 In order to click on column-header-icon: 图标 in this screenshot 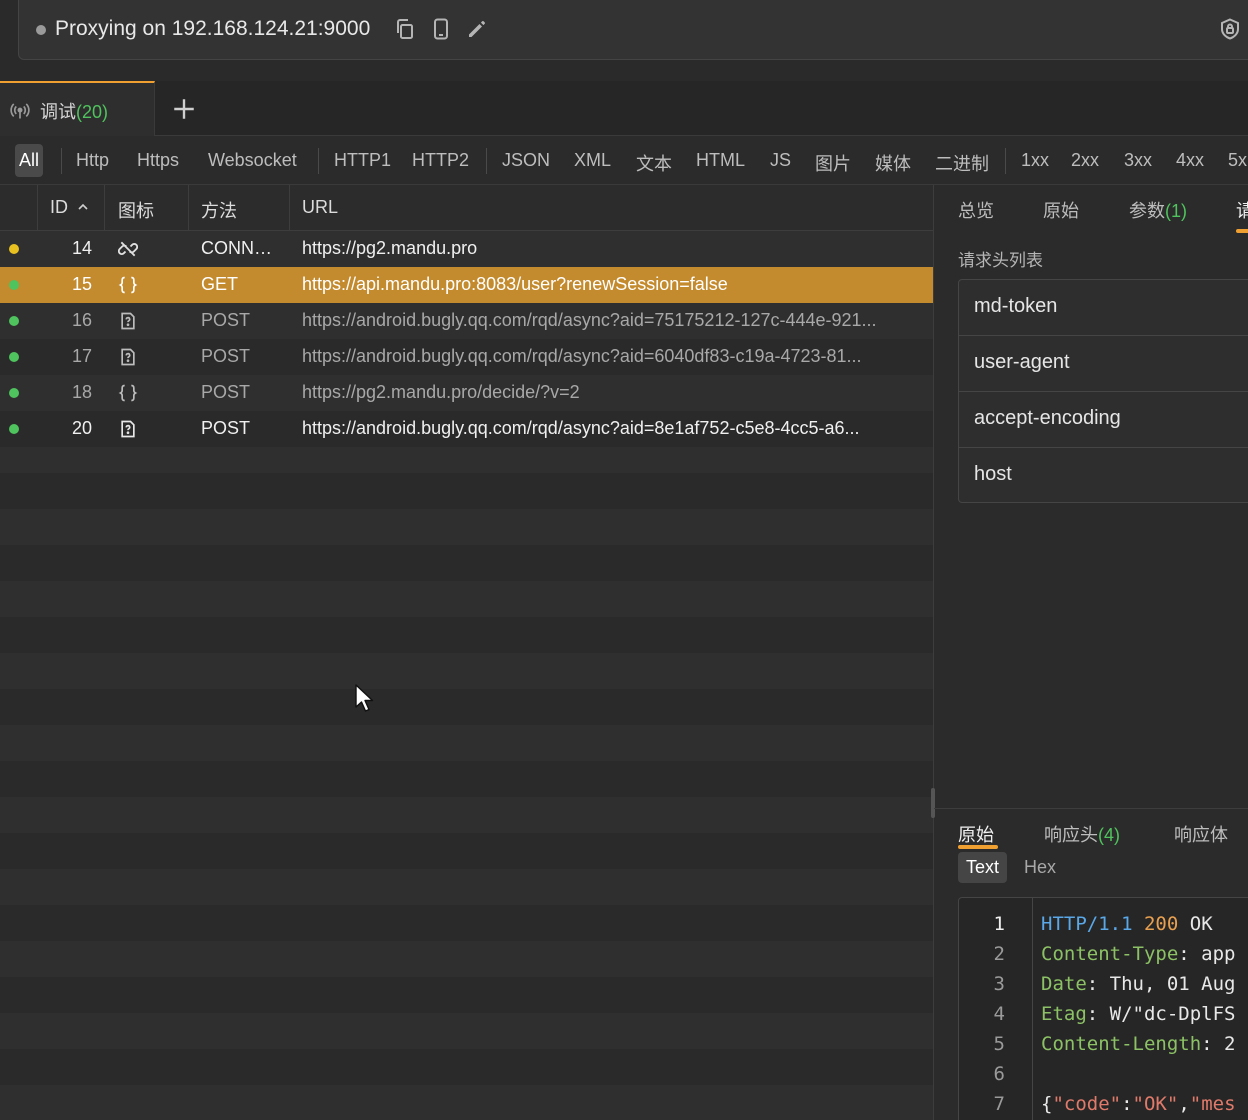, I will do `click(136, 210)`.